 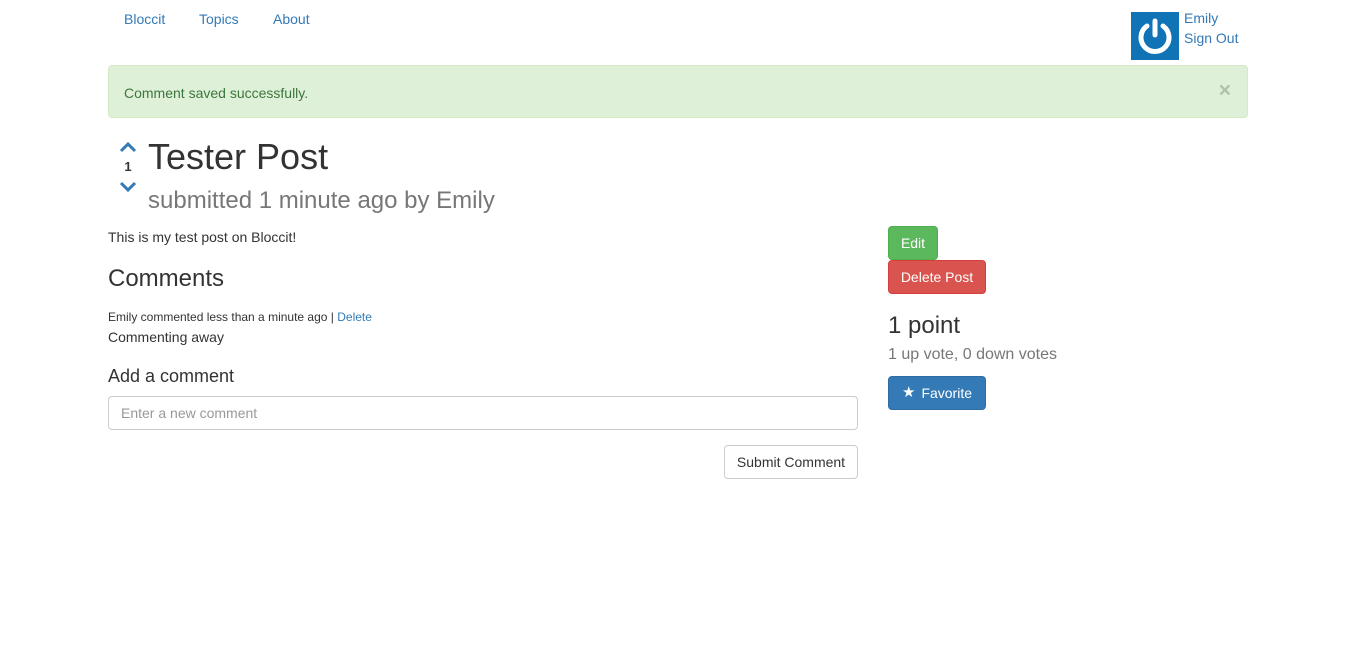 I want to click on vote-count: 1, so click(x=128, y=166).